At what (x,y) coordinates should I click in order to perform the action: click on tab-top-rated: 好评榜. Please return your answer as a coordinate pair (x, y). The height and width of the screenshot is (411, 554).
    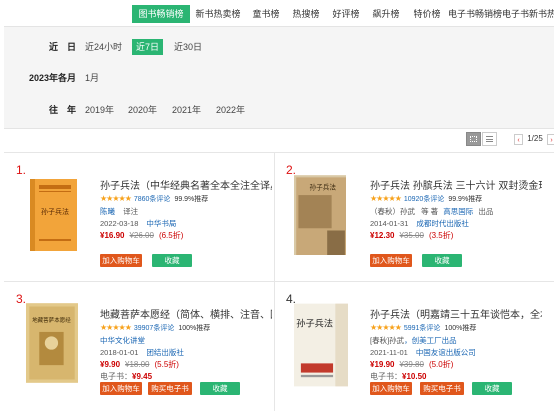
    Looking at the image, I should click on (346, 14).